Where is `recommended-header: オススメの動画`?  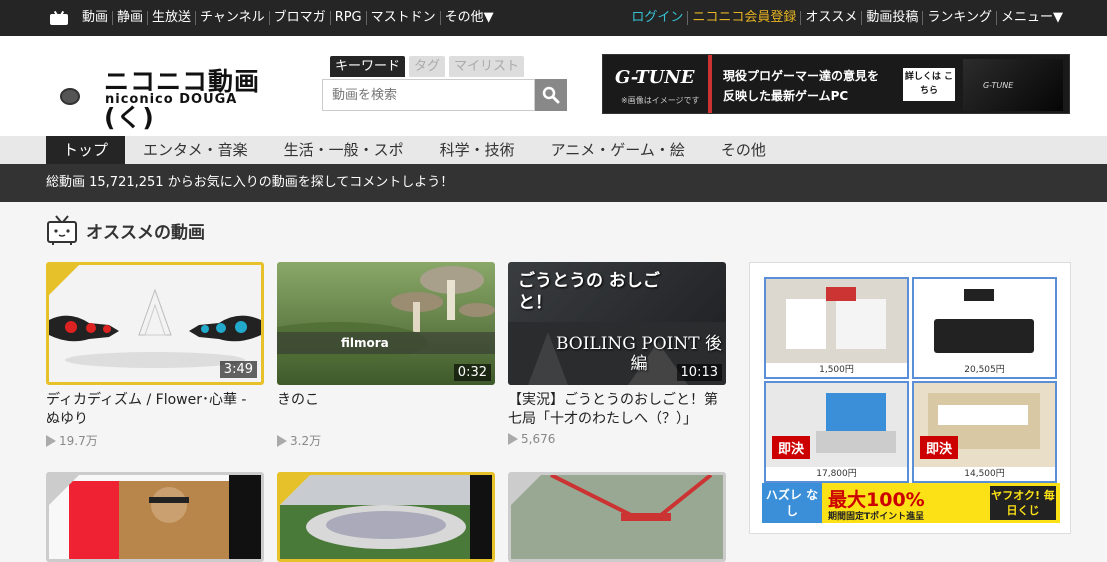
recommended-header: オススメの動画 is located at coordinates (125, 230).